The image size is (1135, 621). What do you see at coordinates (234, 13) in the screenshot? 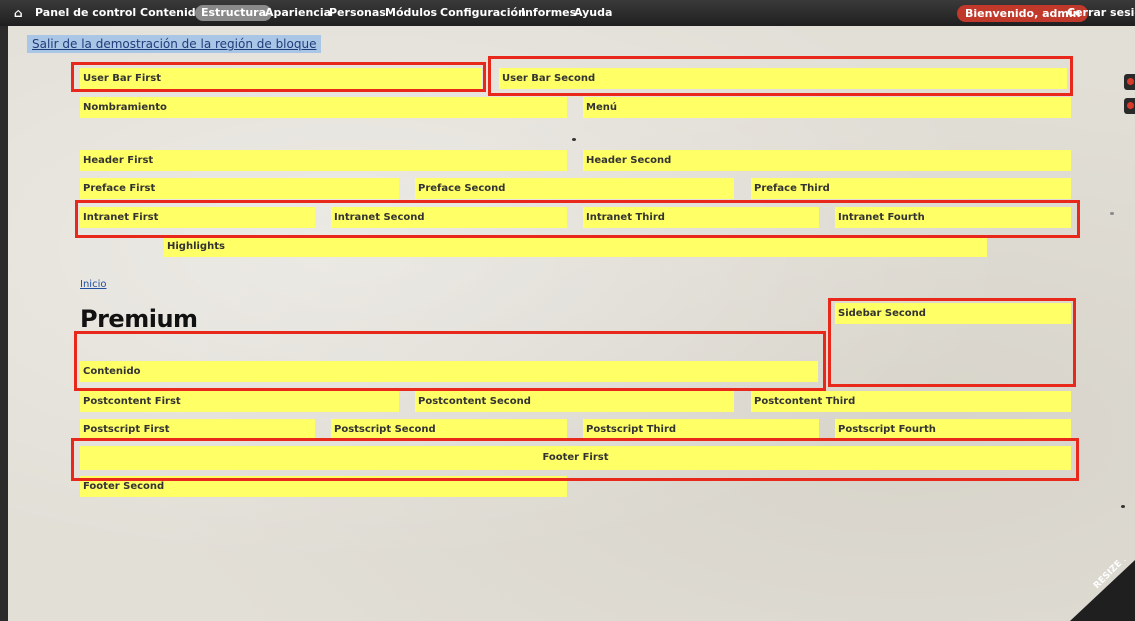
I see `toolbar-item-estructura: Estructura` at bounding box center [234, 13].